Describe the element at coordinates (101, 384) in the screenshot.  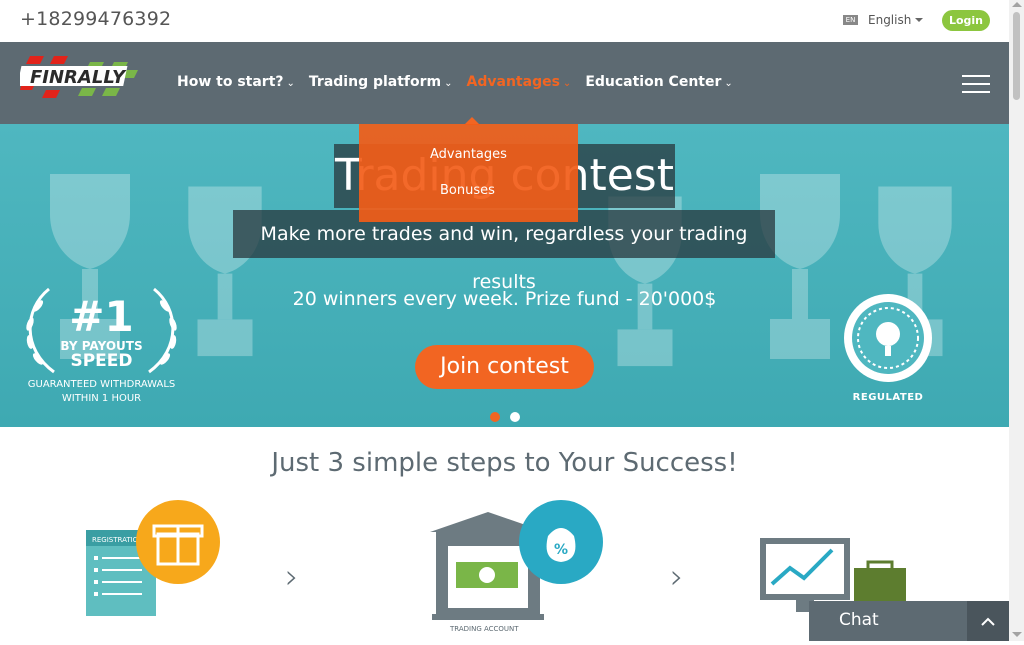
I see `badge-guarantee-line1: GUARANTEED WITHDRAWALS` at that location.